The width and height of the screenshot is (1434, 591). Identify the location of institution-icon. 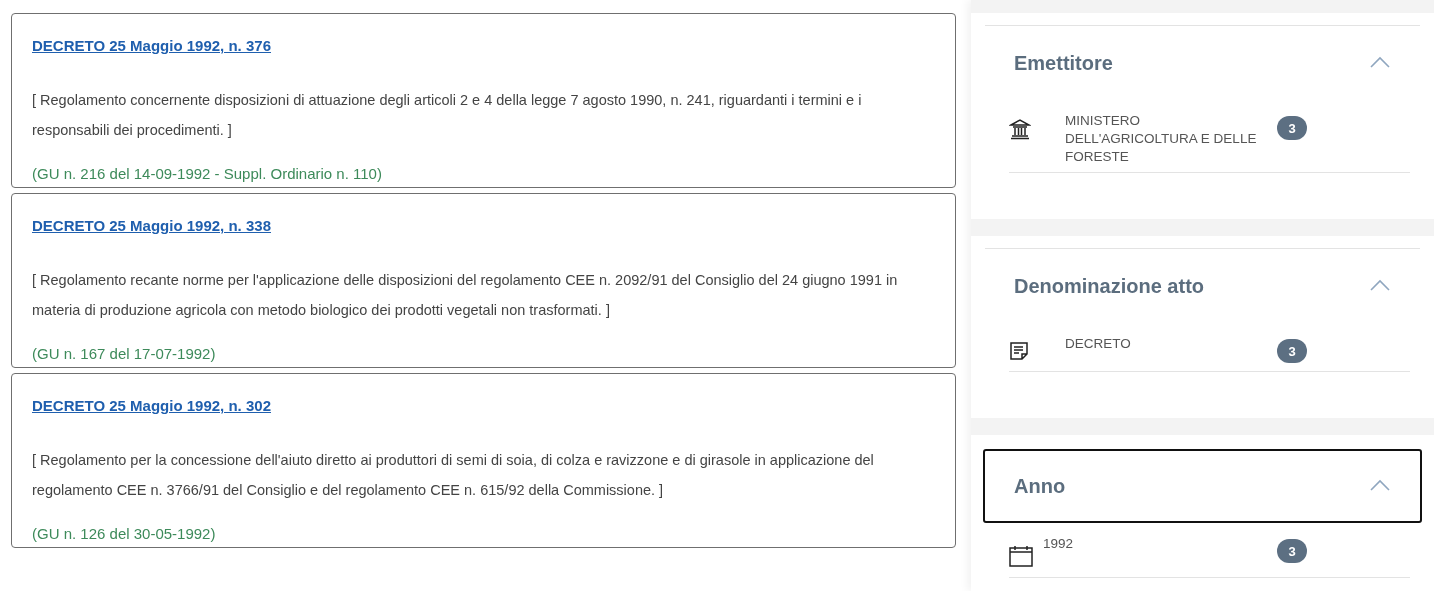
(1020, 129).